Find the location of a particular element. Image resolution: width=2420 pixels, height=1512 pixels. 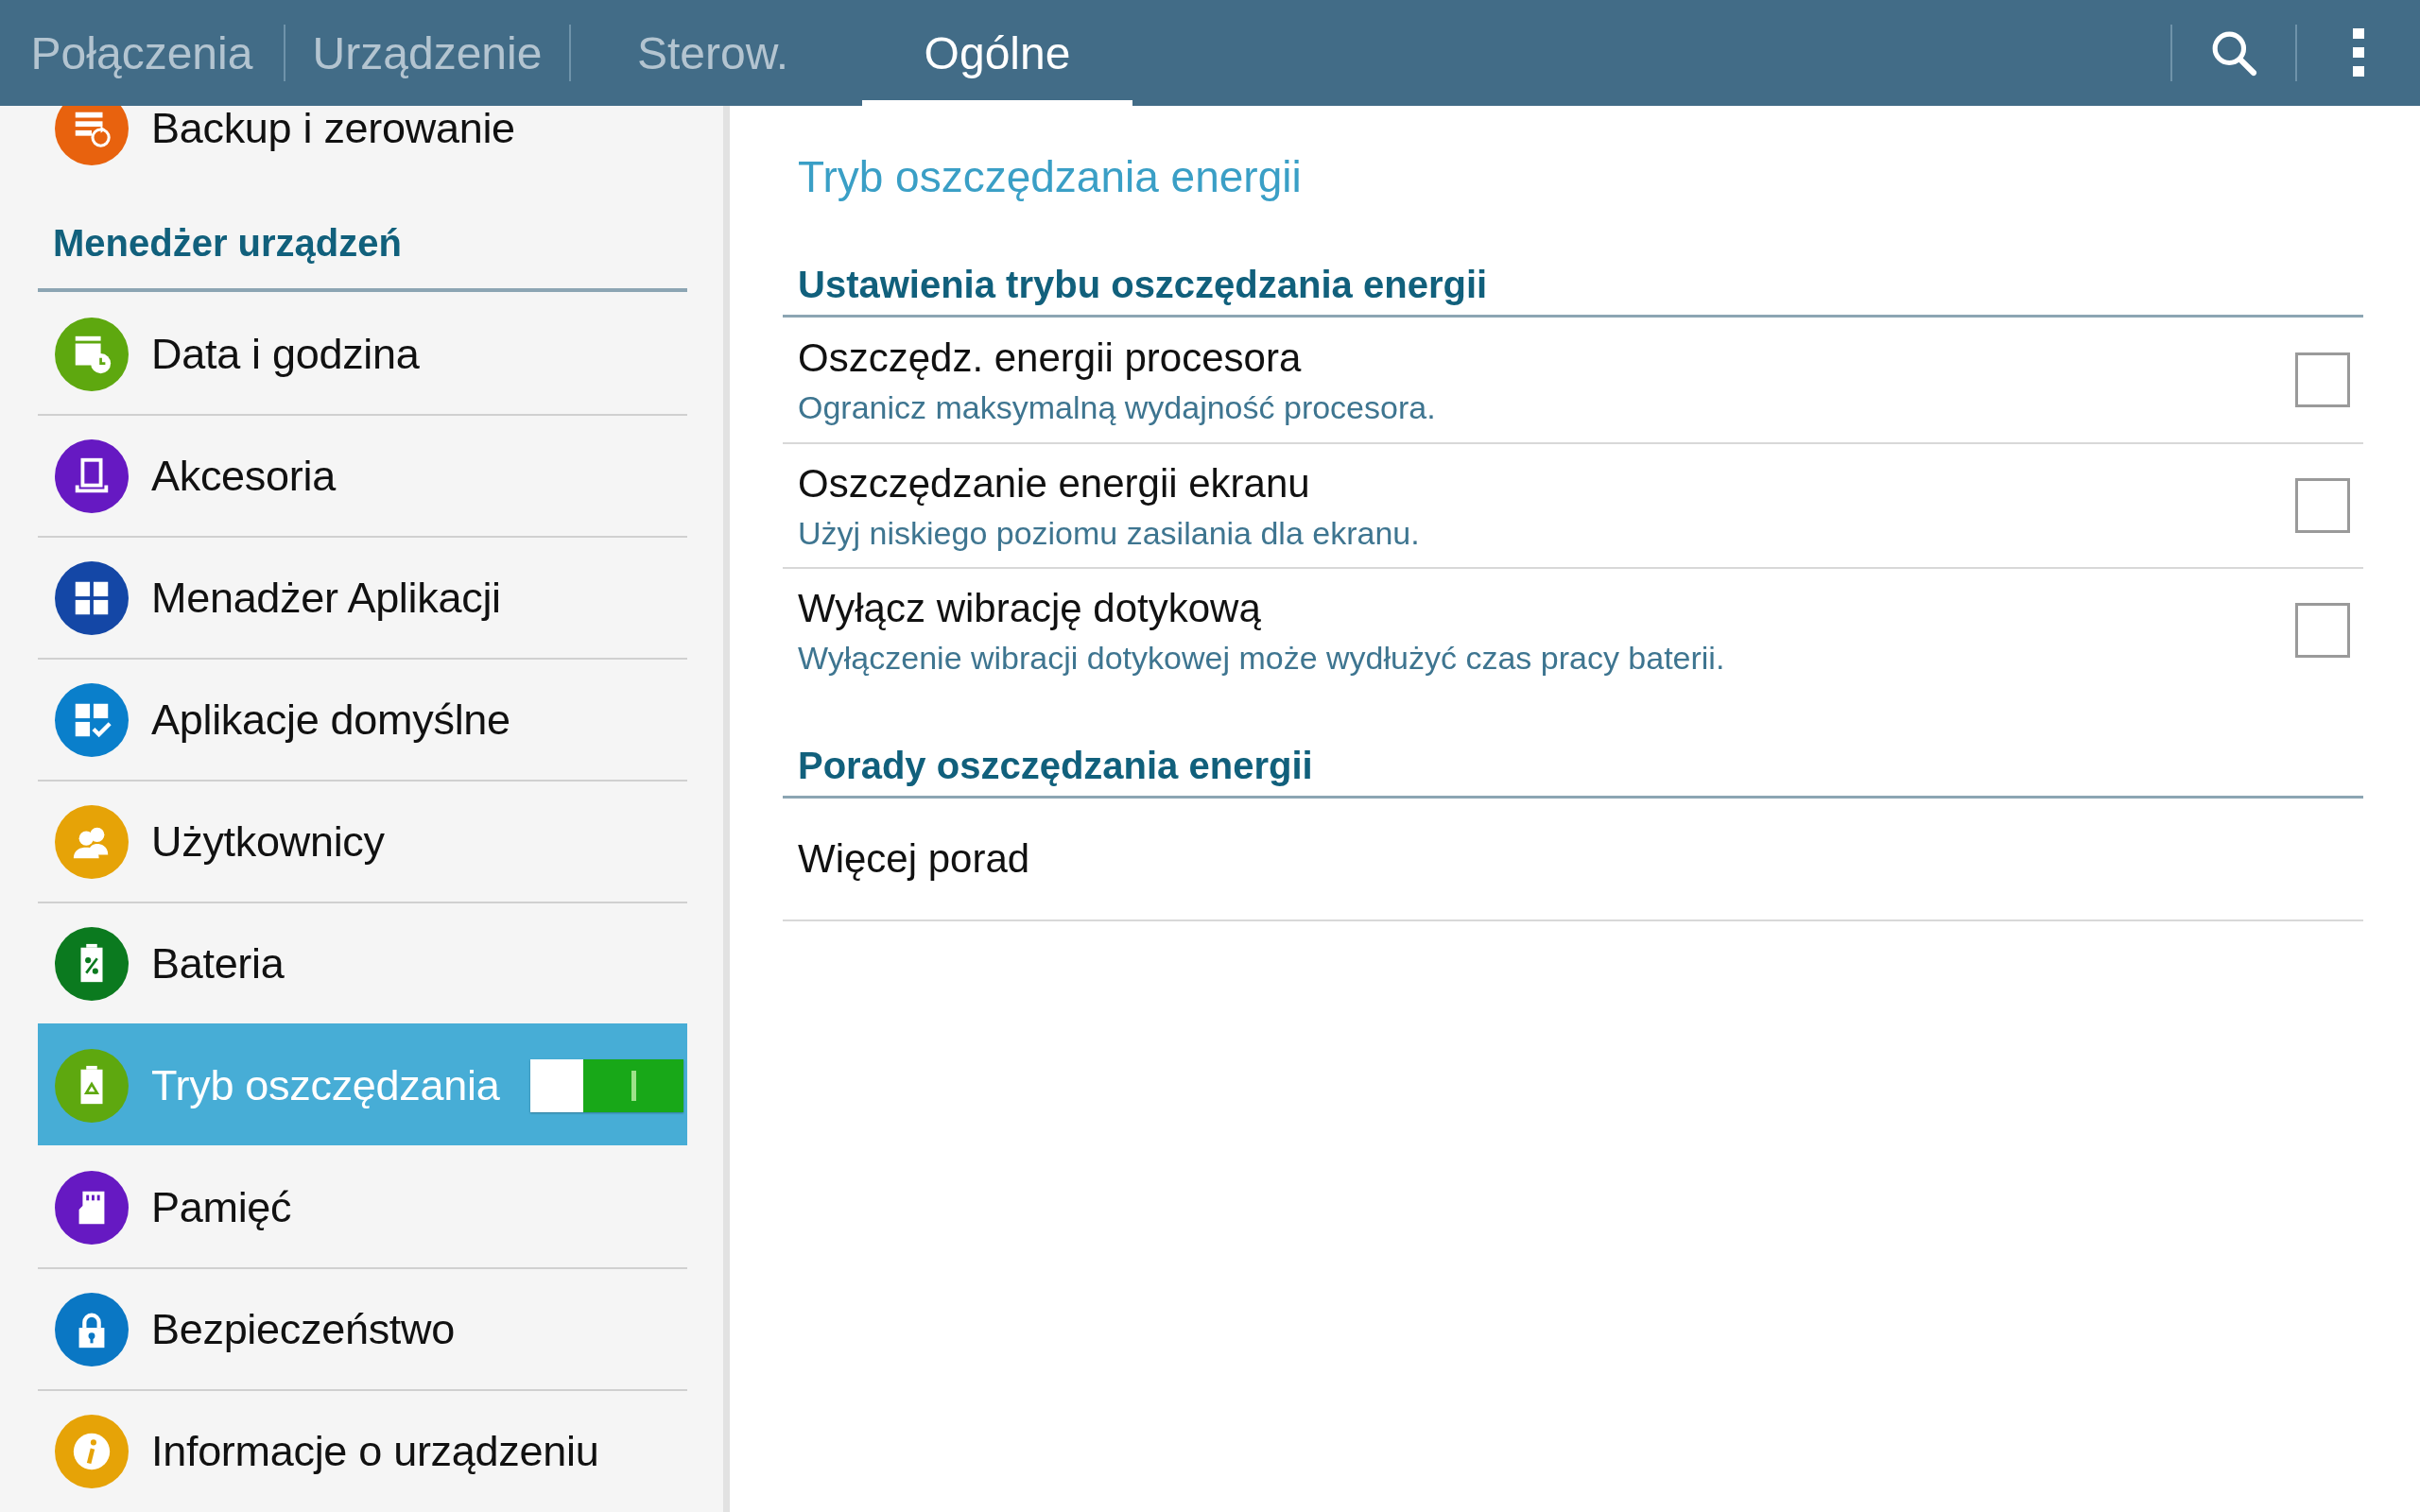

more-tips-link: Więcej porad is located at coordinates (1574, 859).